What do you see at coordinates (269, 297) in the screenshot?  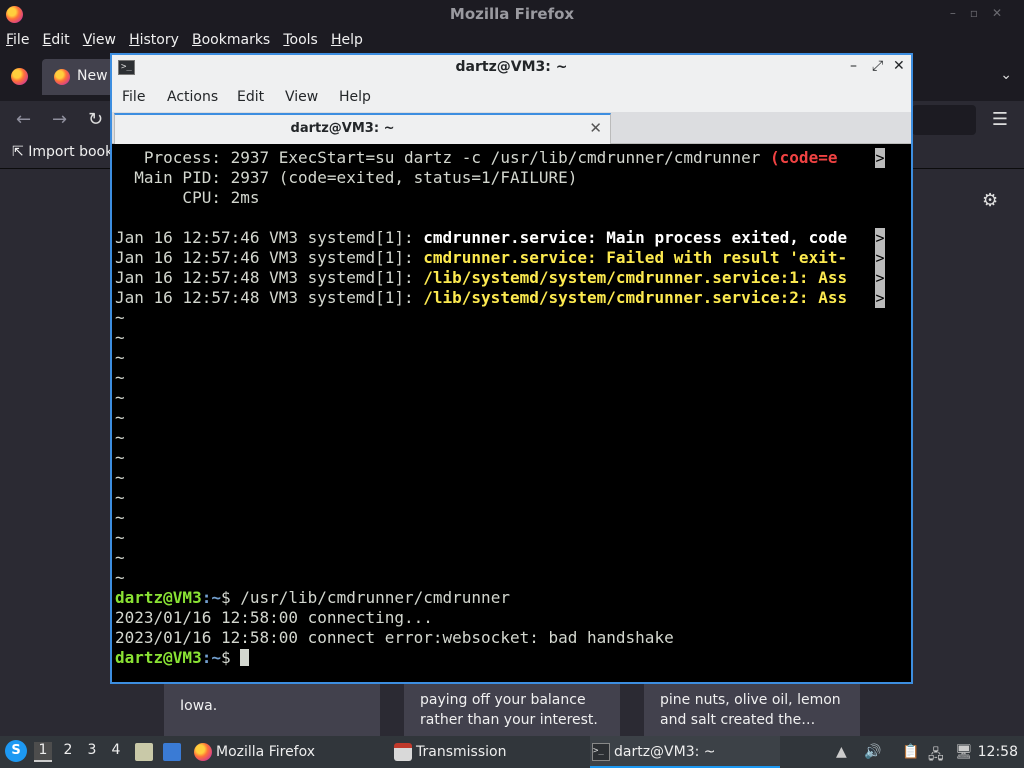 I see `log-prefix: Jan 16 12:57:48 VM3 systemd[1]:` at bounding box center [269, 297].